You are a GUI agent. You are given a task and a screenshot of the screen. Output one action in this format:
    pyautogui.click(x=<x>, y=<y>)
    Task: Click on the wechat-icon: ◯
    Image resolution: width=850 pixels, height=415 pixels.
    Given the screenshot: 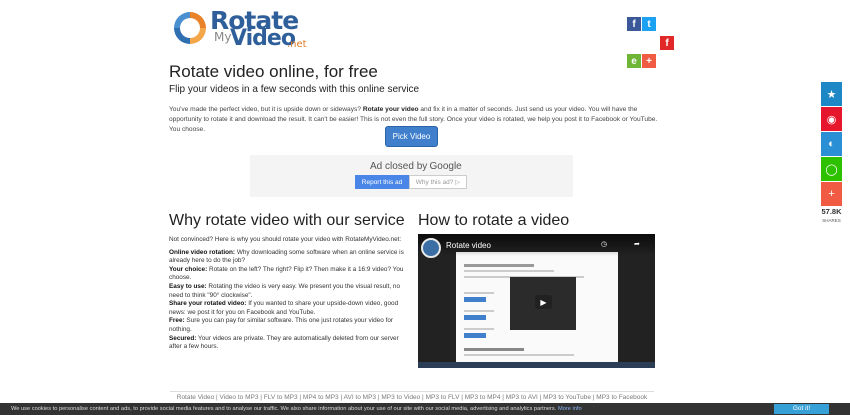 What is the action you would take?
    pyautogui.click(x=831, y=169)
    